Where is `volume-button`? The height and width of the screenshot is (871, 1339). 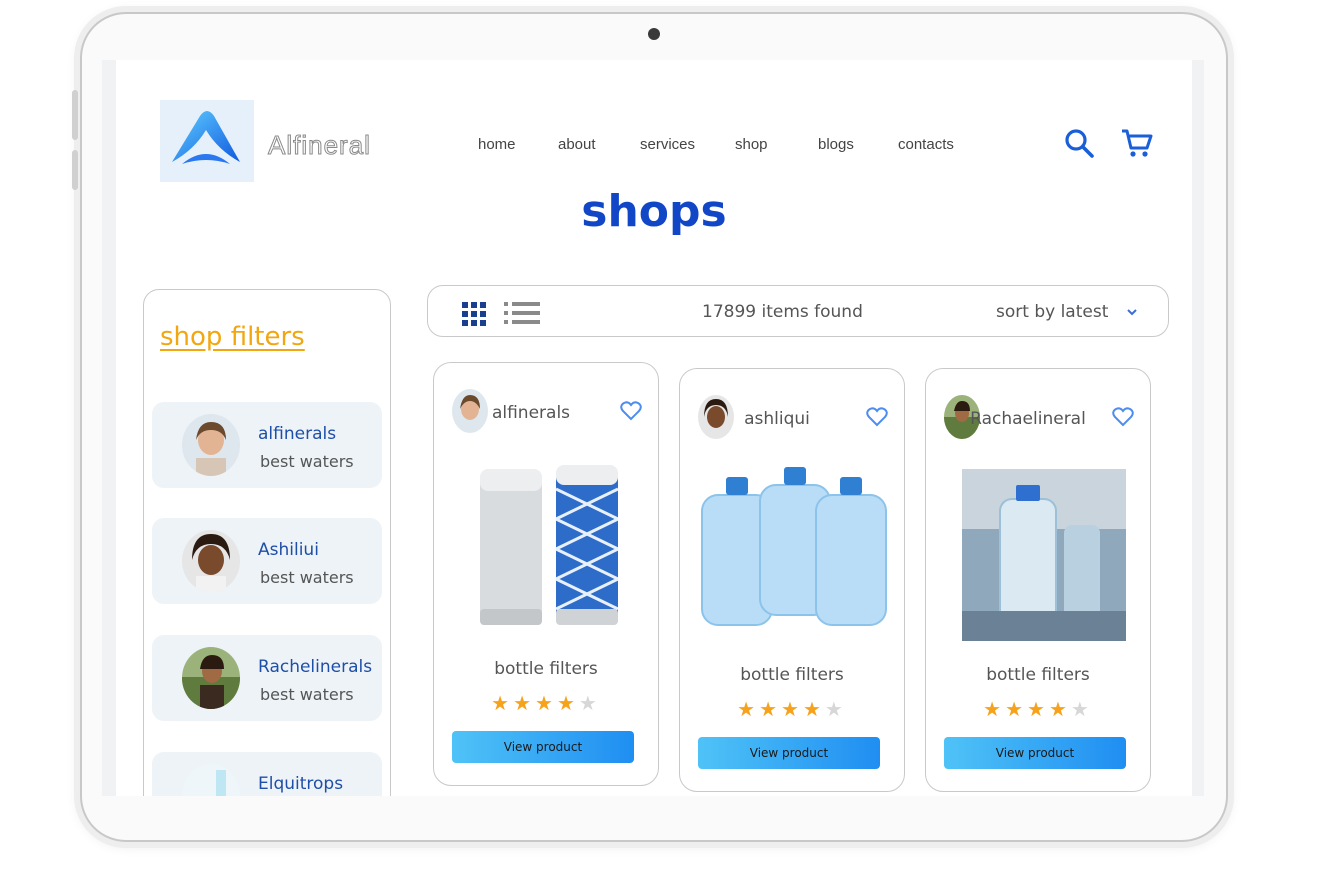 volume-button is located at coordinates (75, 115).